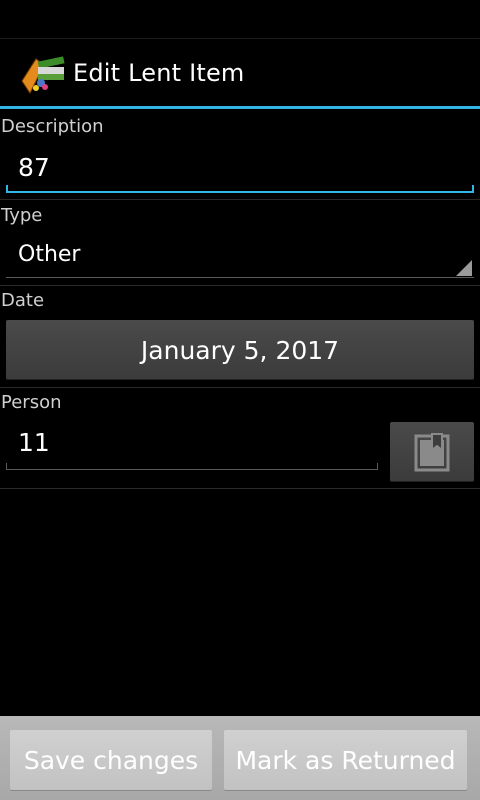  What do you see at coordinates (240, 350) in the screenshot?
I see `date-picker-button: January 5, 2017` at bounding box center [240, 350].